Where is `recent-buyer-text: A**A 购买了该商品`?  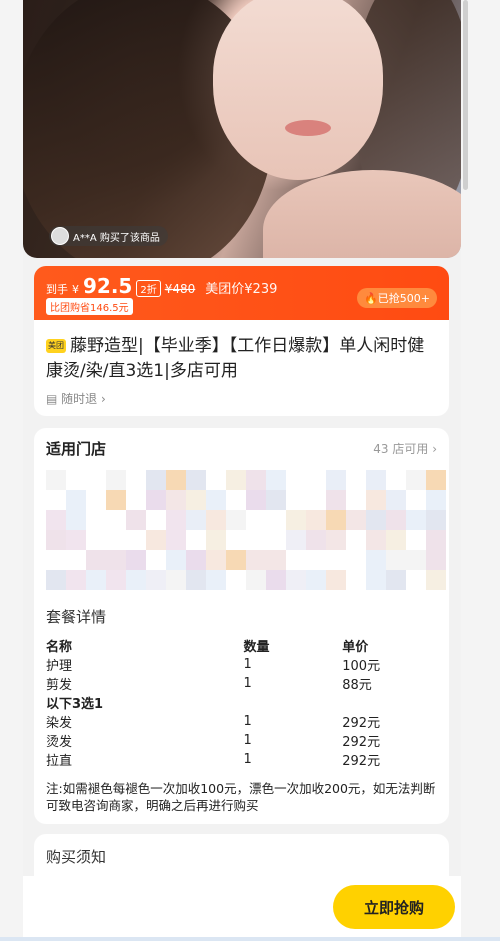 recent-buyer-text: A**A 购买了该商品 is located at coordinates (116, 238).